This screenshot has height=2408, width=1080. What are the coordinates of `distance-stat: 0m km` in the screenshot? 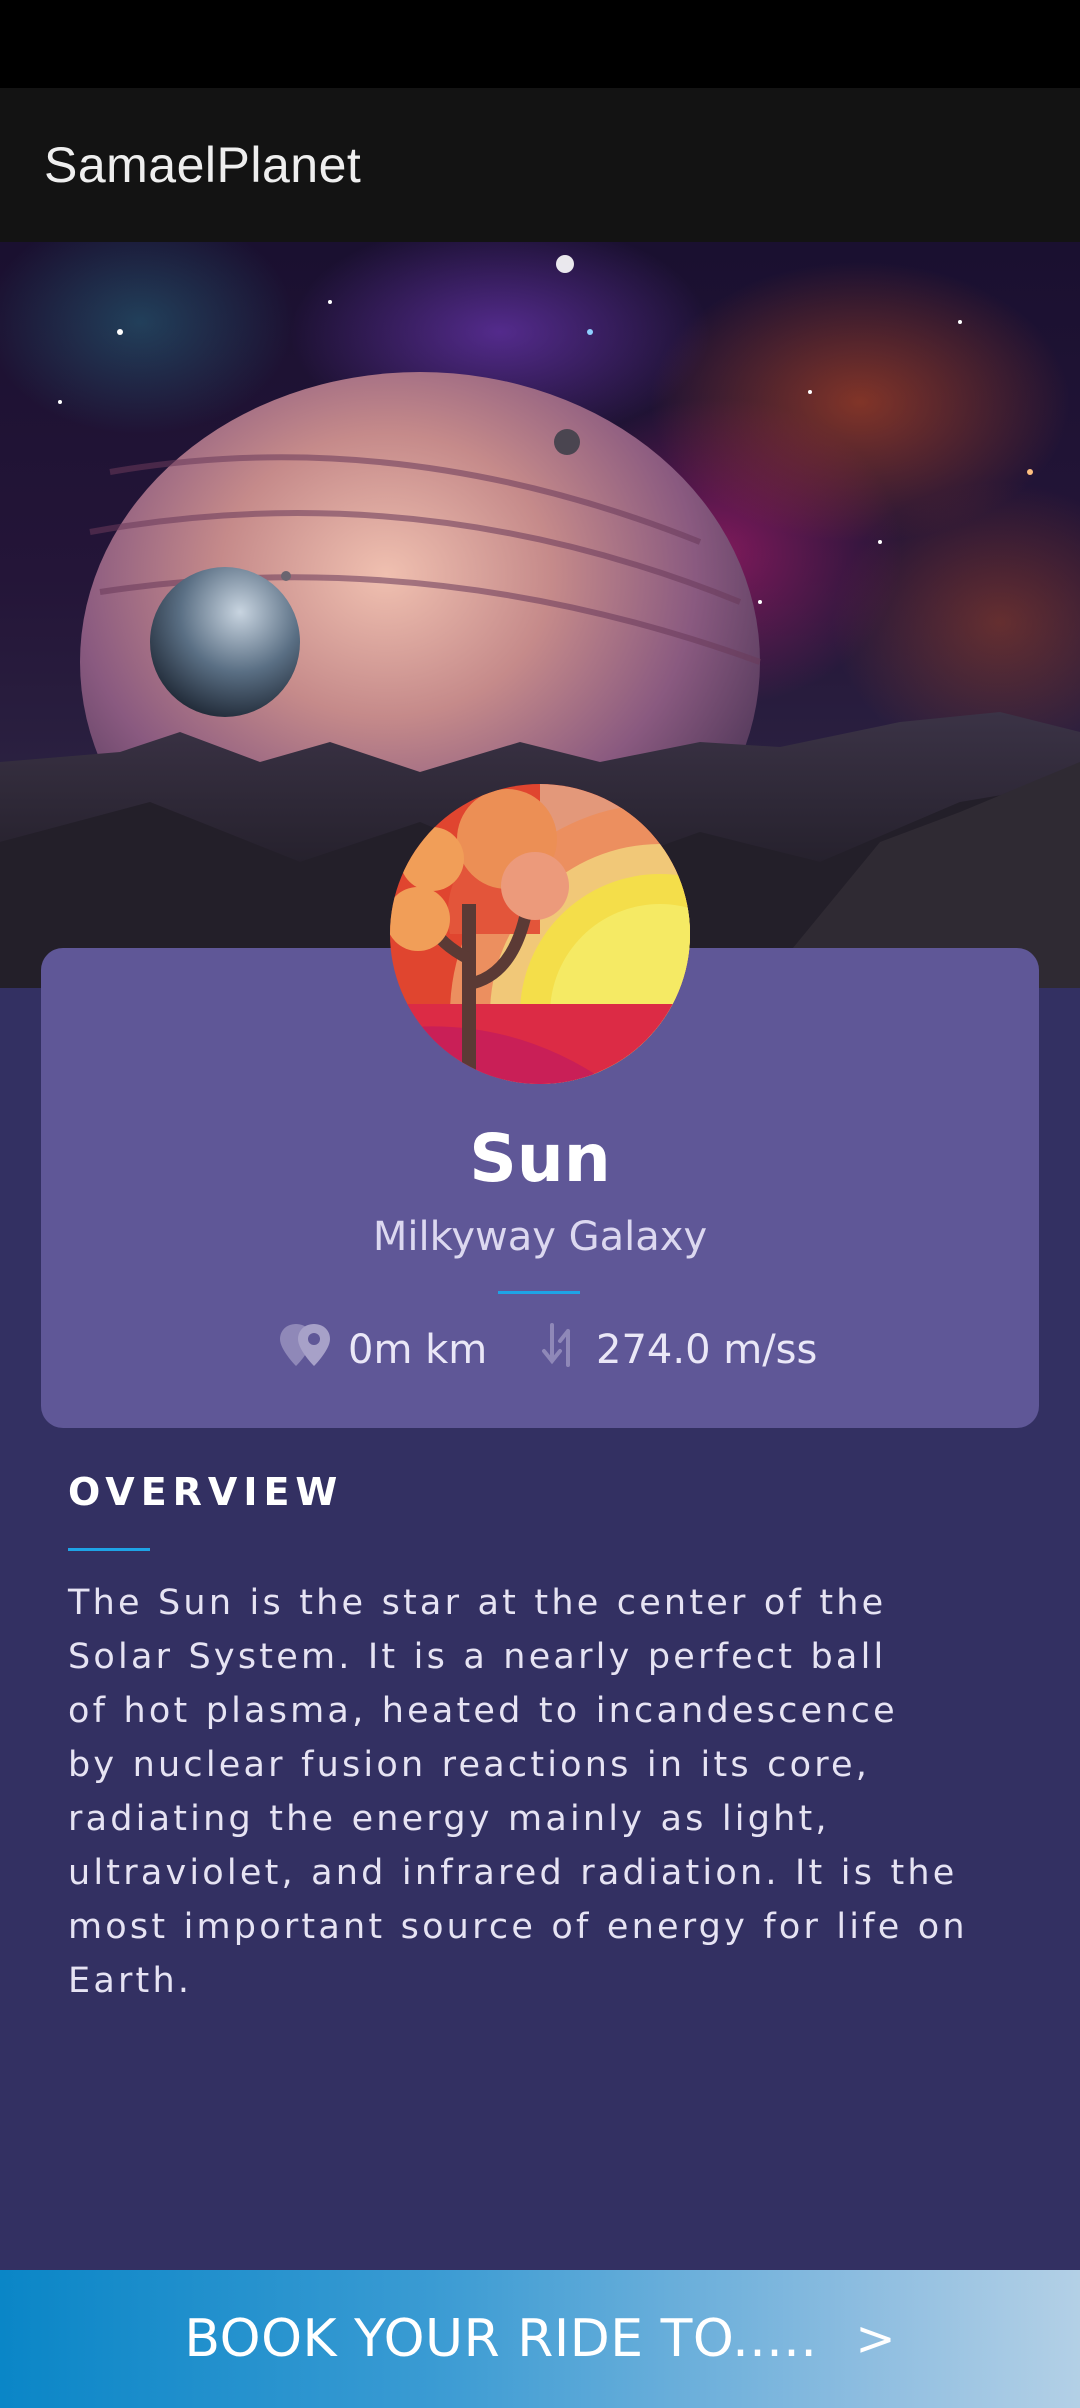 It's located at (382, 1350).